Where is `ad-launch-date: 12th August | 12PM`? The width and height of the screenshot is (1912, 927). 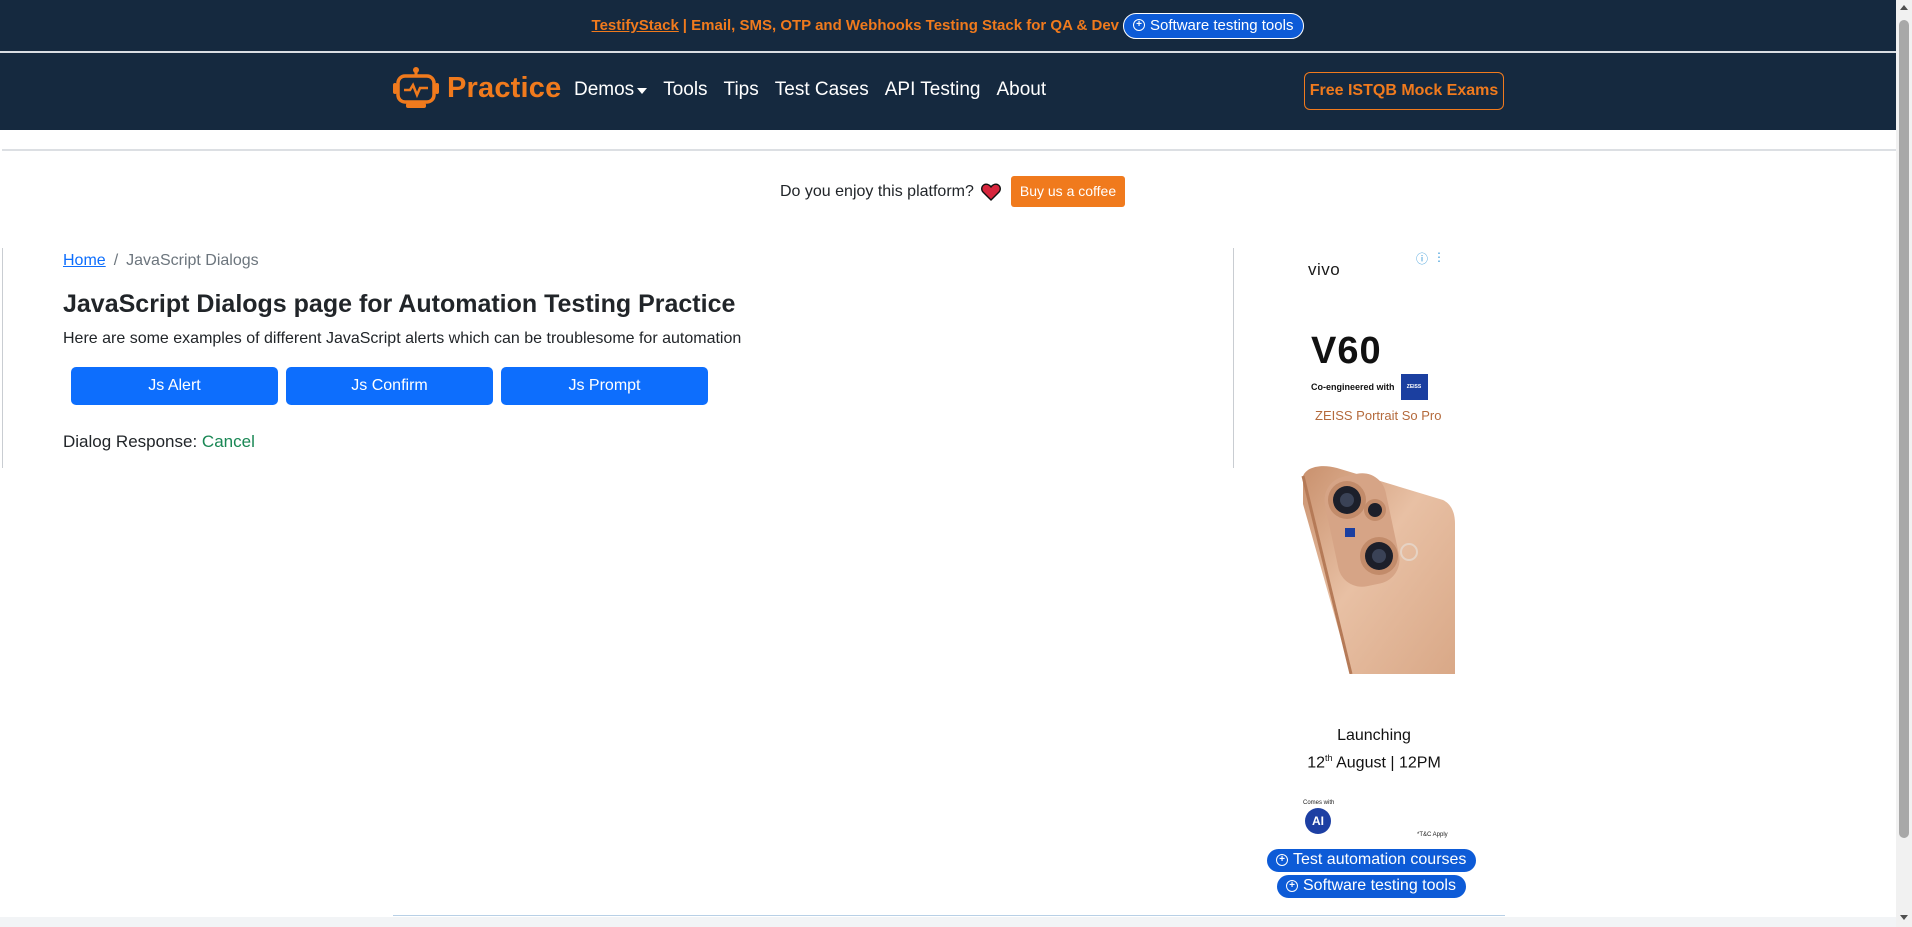
ad-launch-date: 12th August | 12PM is located at coordinates (1374, 760).